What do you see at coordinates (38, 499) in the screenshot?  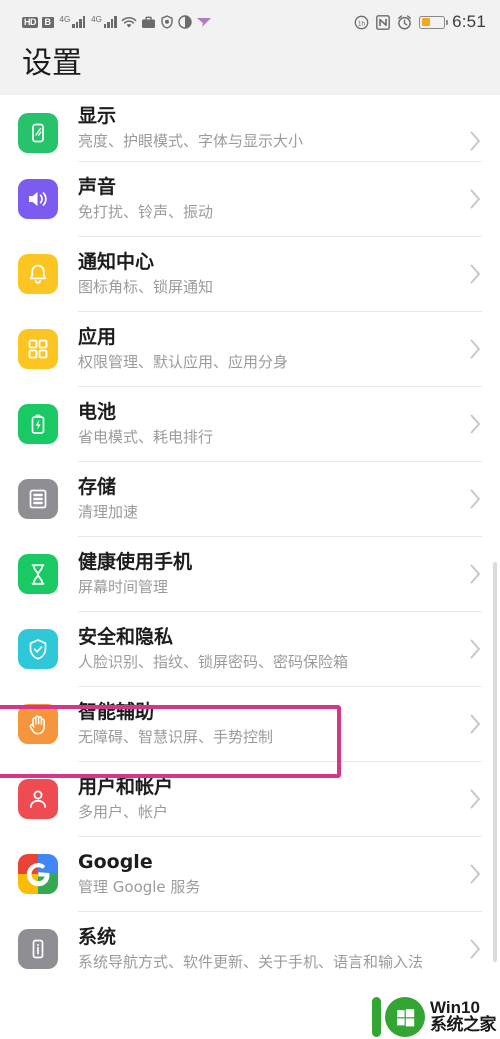 I see `storage-icon` at bounding box center [38, 499].